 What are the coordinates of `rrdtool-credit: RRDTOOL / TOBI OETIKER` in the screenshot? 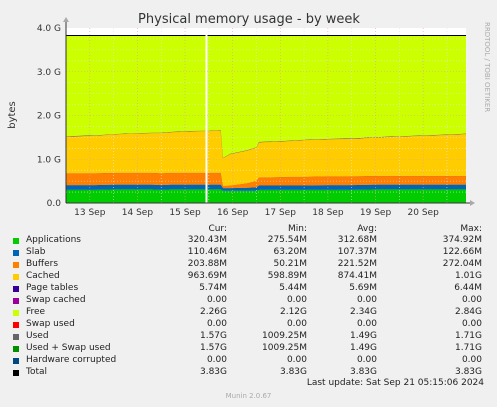 It's located at (487, 67).